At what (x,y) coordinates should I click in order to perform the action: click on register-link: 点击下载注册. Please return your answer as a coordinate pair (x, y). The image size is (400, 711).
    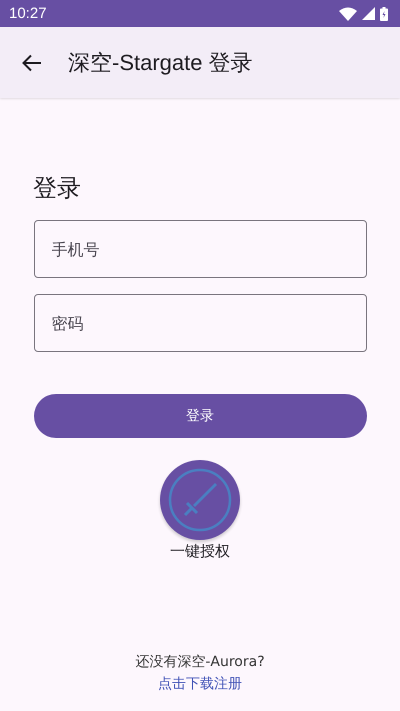
    Looking at the image, I should click on (200, 684).